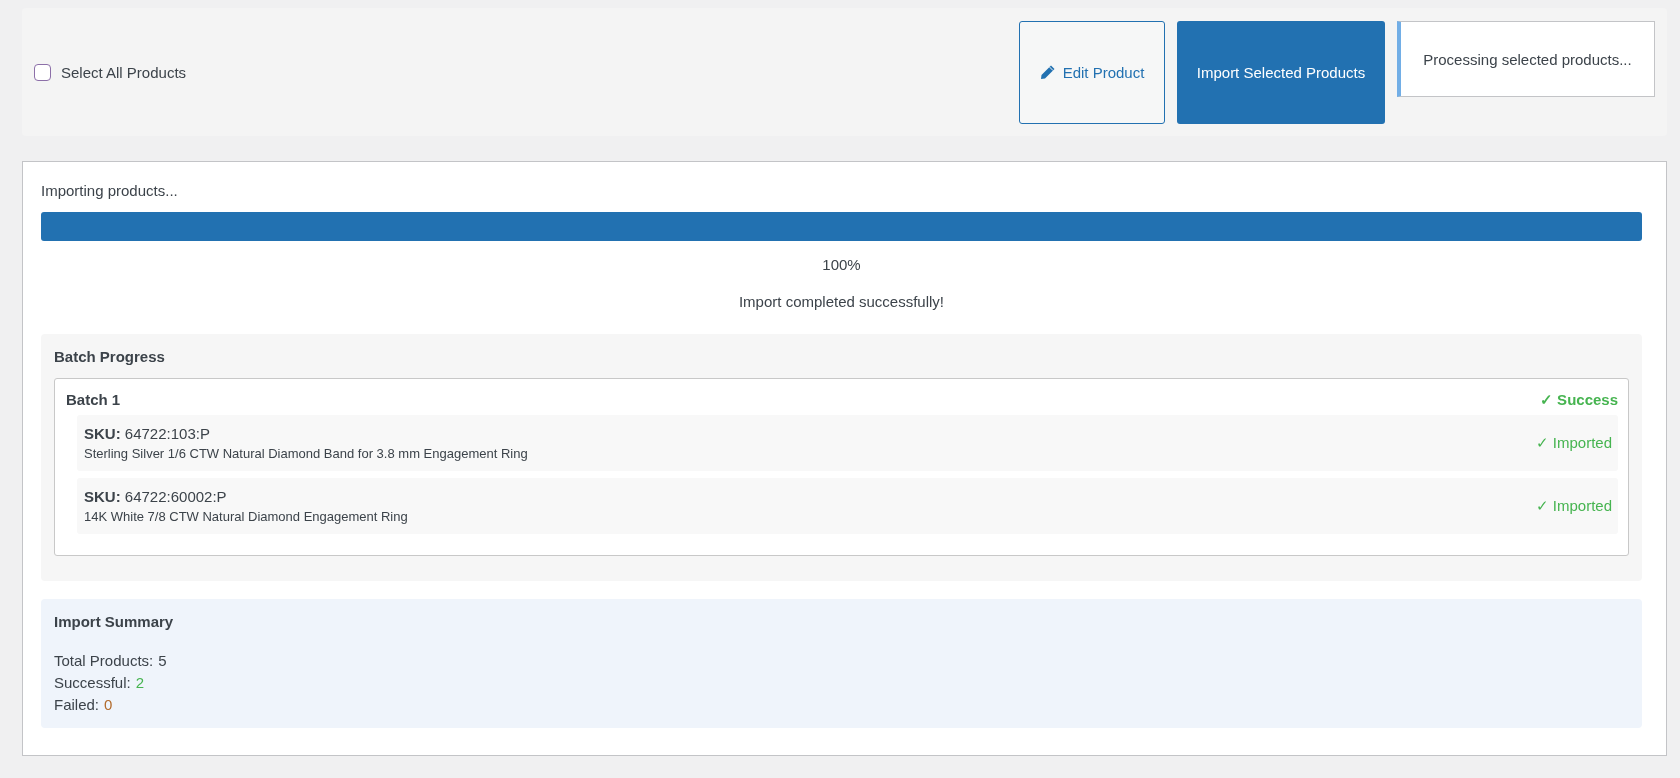  What do you see at coordinates (140, 683) in the screenshot?
I see `summary-value: 2` at bounding box center [140, 683].